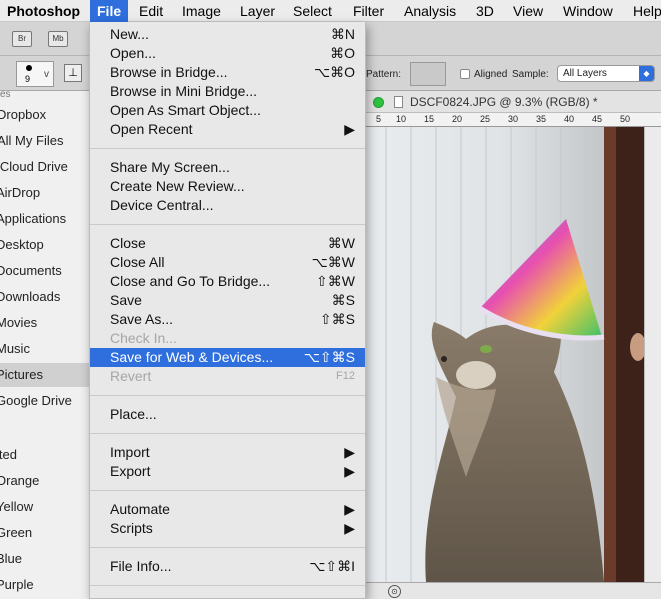 Image resolution: width=661 pixels, height=599 pixels. I want to click on ruler-label: 10, so click(401, 119).